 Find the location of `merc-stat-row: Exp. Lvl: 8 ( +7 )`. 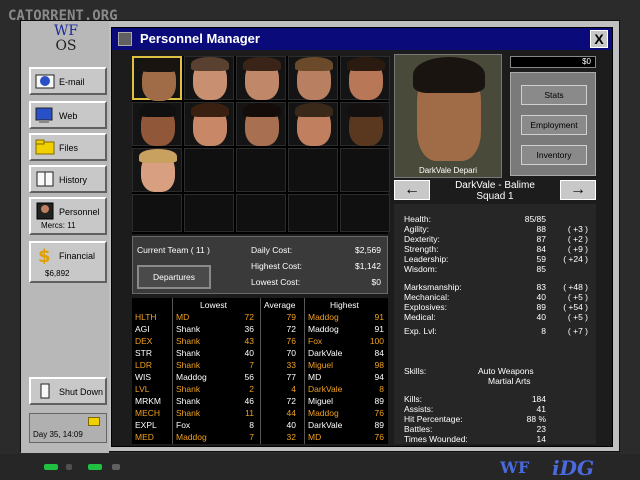

merc-stat-row: Exp. Lvl: 8 ( +7 ) is located at coordinates (497, 331).